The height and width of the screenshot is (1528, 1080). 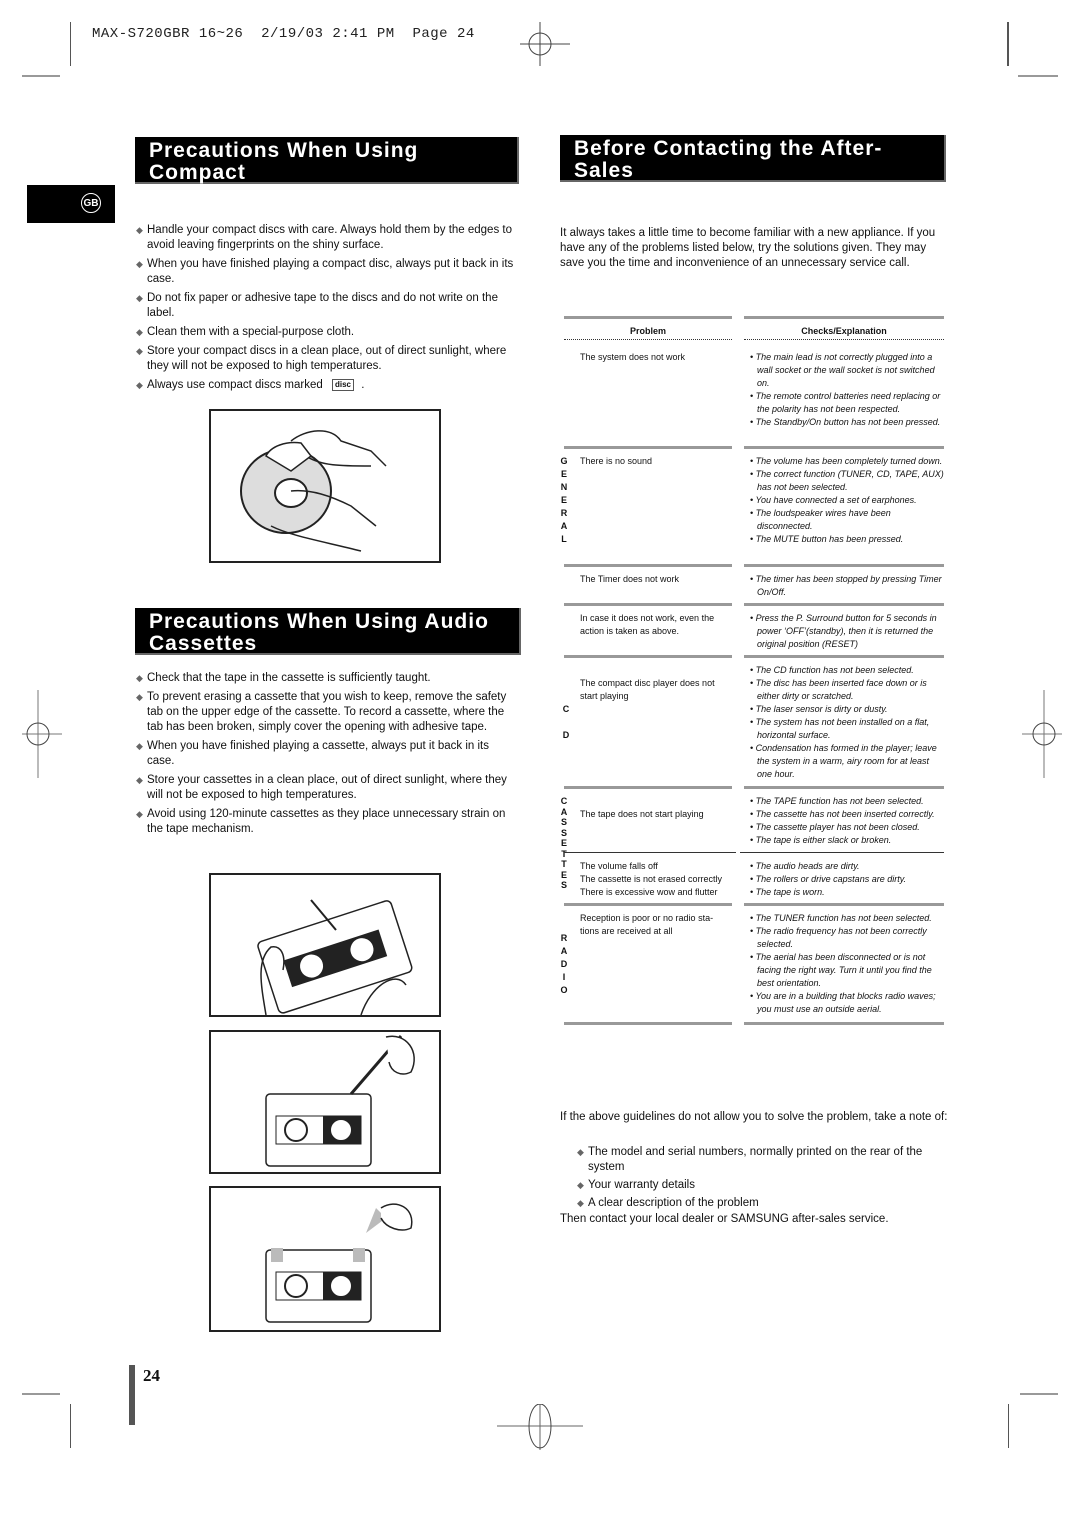 I want to click on problem-cell: The system does not work, so click(x=633, y=357).